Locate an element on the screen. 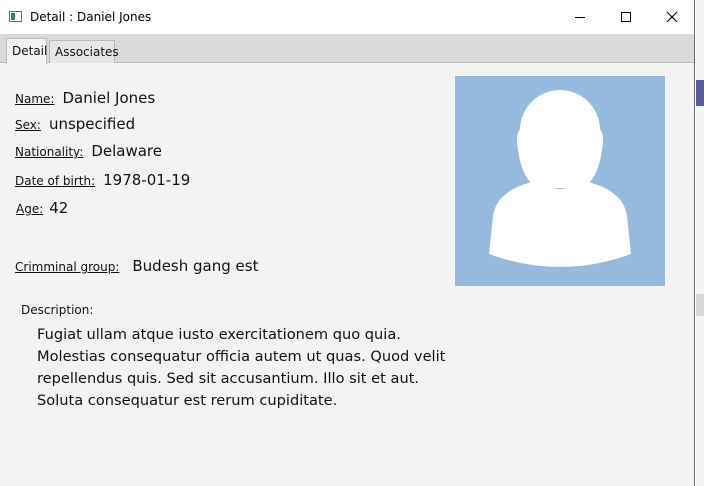 The width and height of the screenshot is (704, 486). nationality-value: Delaware is located at coordinates (126, 151).